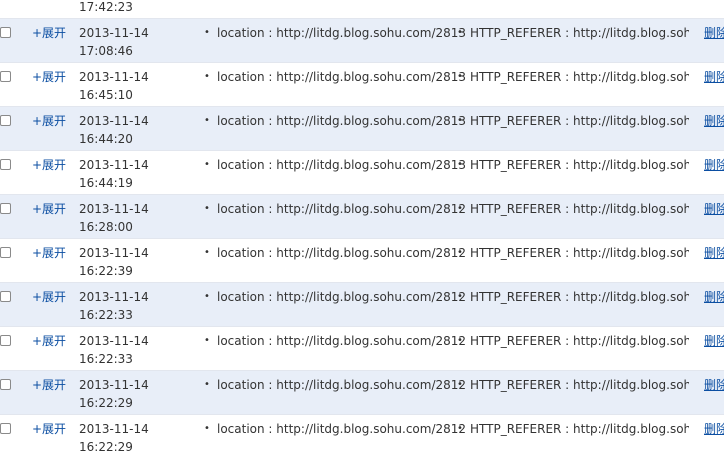 The width and height of the screenshot is (724, 453). I want to click on timestamp-time: 16:44:20, so click(106, 139).